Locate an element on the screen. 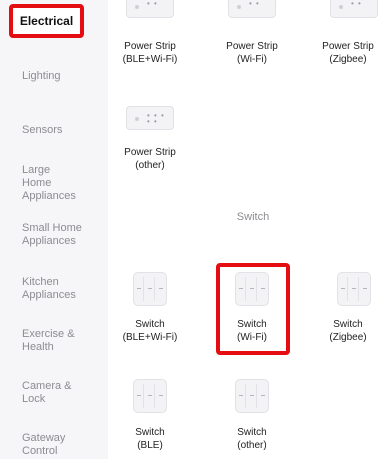 This screenshot has width=379, height=459. sidebar-item-small-home-appliances: Small Home Appliances is located at coordinates (57, 235).